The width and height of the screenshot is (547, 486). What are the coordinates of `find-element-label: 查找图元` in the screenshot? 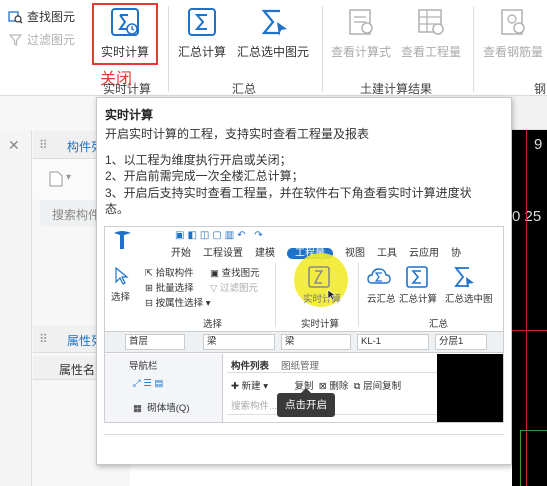 It's located at (51, 17).